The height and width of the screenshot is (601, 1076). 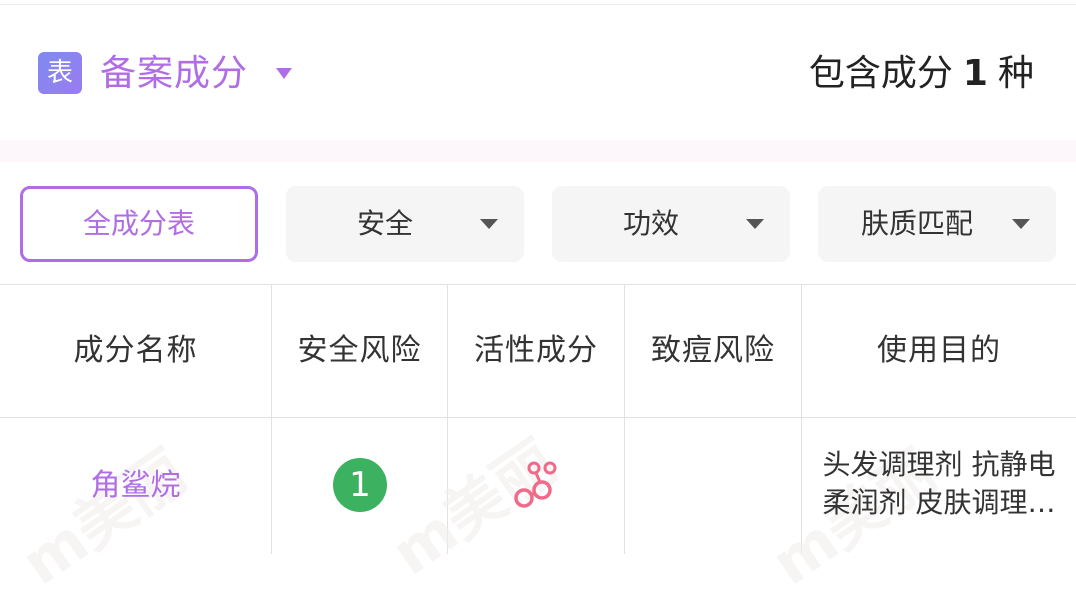 What do you see at coordinates (135, 486) in the screenshot?
I see `ingredient-name-link: 角鲨烷` at bounding box center [135, 486].